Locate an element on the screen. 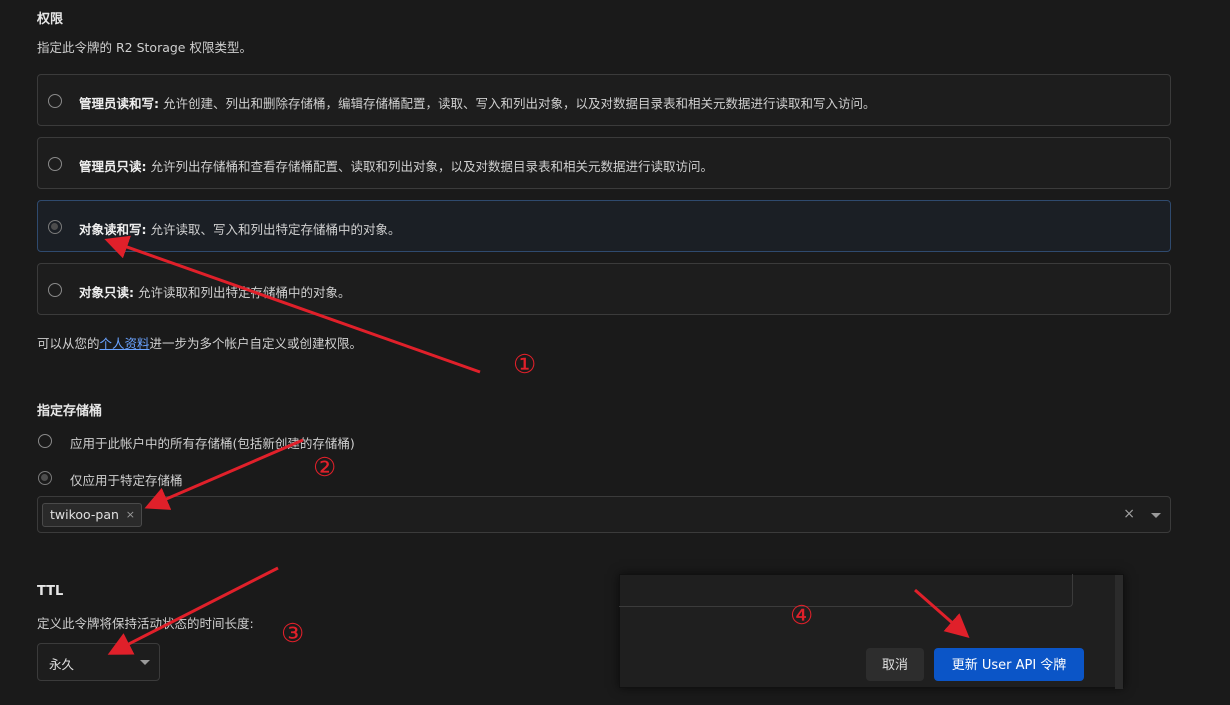 Image resolution: width=1230 pixels, height=705 pixels. dialog-scrollbar is located at coordinates (1119, 632).